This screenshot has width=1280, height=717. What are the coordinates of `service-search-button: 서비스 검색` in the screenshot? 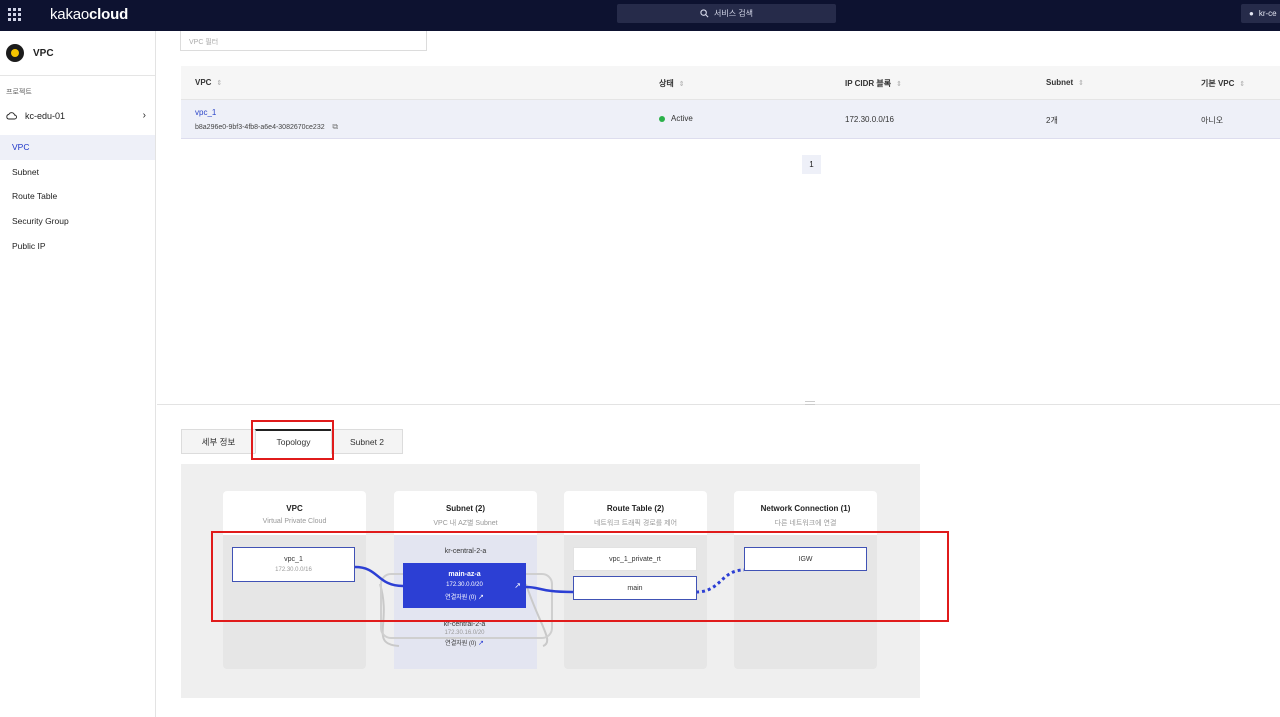 It's located at (726, 13).